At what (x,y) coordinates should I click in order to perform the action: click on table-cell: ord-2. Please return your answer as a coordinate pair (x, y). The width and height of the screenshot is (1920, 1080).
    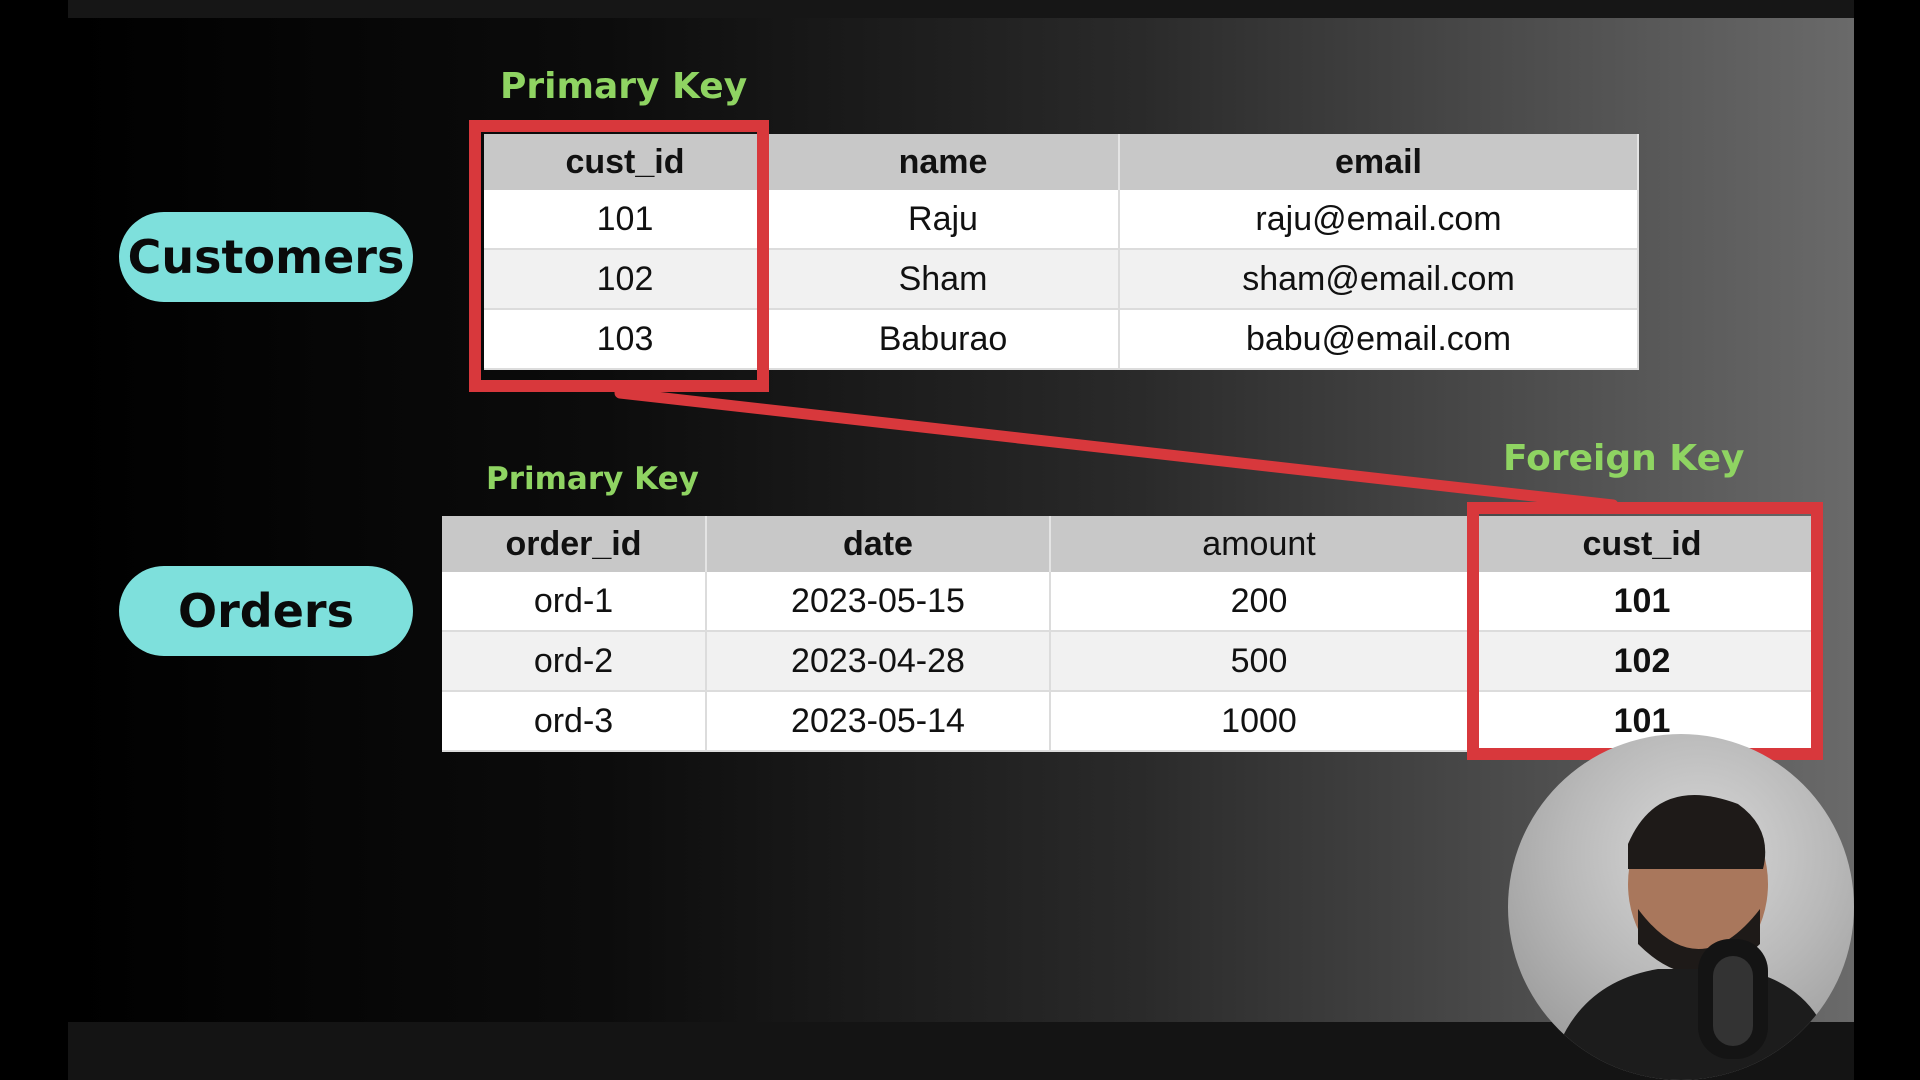
    Looking at the image, I should click on (574, 661).